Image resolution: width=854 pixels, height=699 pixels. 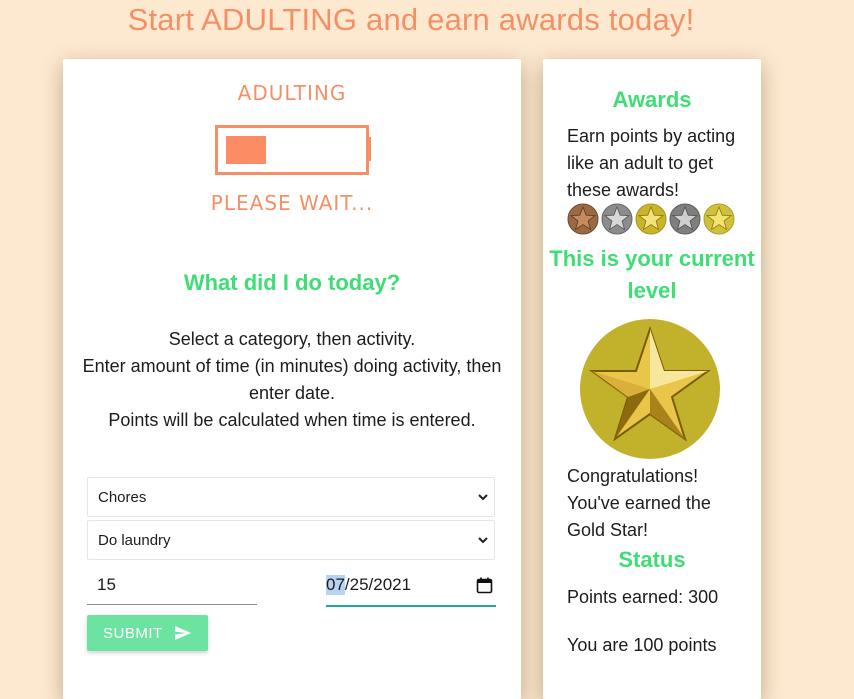 What do you see at coordinates (292, 150) in the screenshot?
I see `progress-battery-icon` at bounding box center [292, 150].